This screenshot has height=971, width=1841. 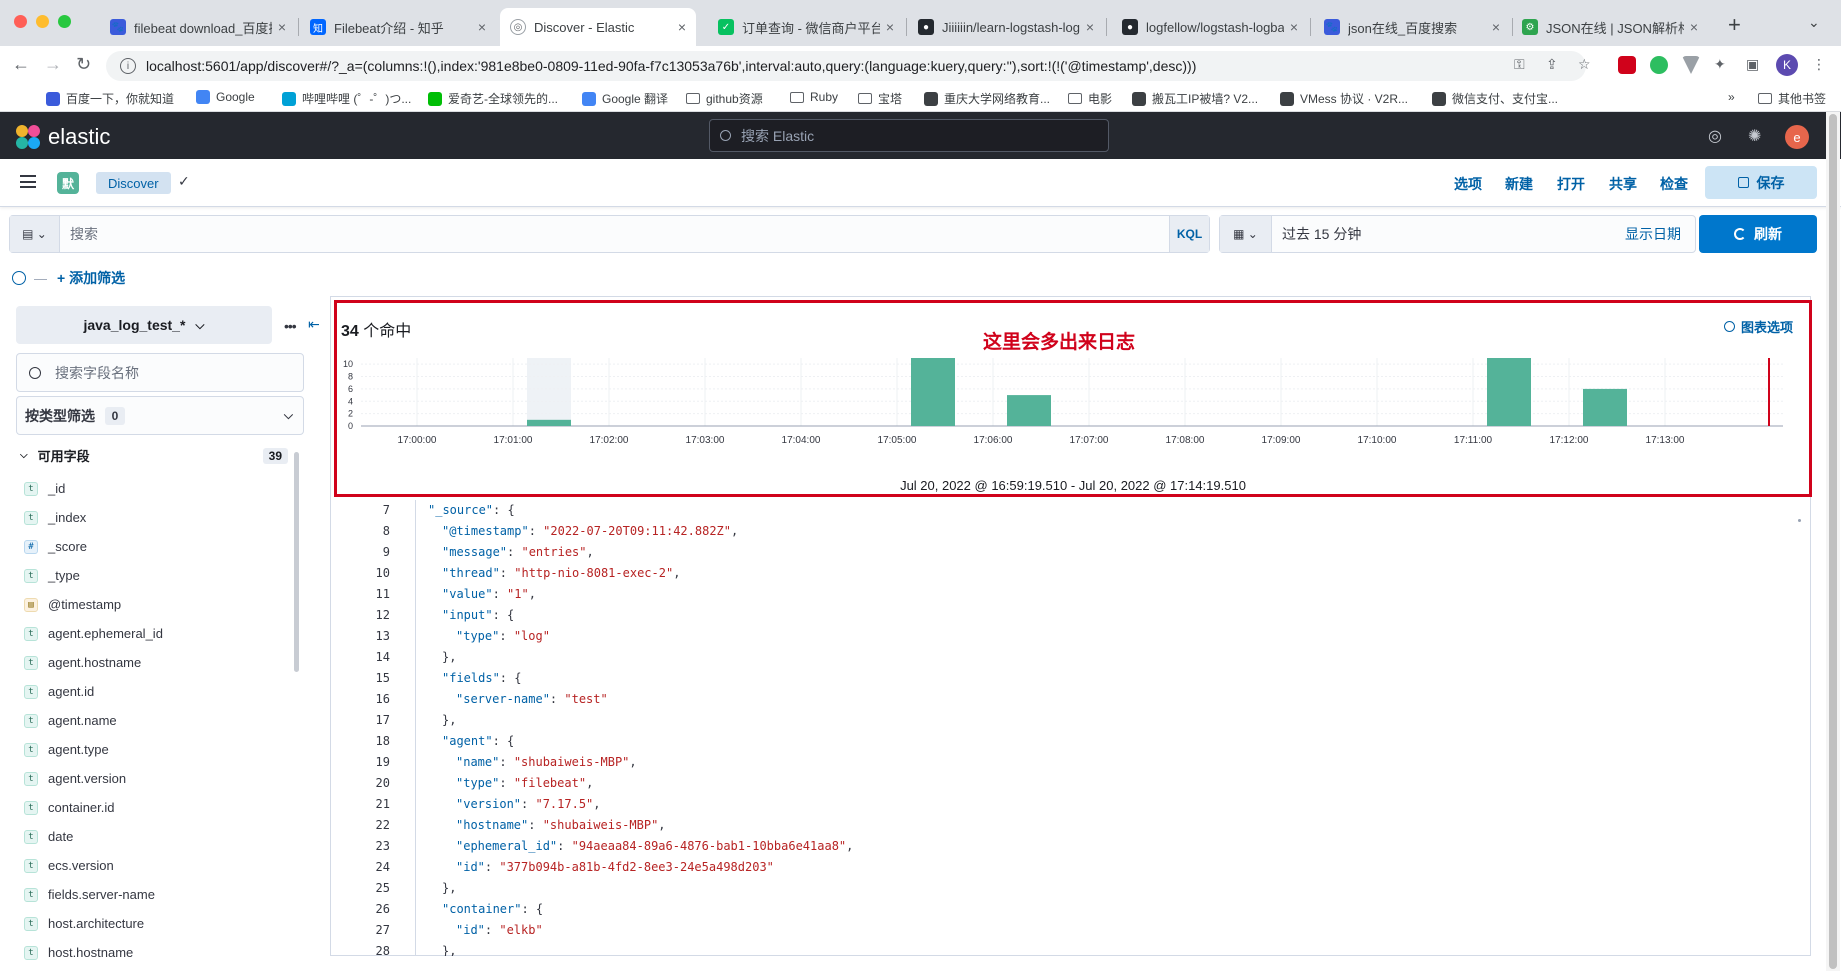 What do you see at coordinates (21, 64) in the screenshot?
I see `back-icon: ←` at bounding box center [21, 64].